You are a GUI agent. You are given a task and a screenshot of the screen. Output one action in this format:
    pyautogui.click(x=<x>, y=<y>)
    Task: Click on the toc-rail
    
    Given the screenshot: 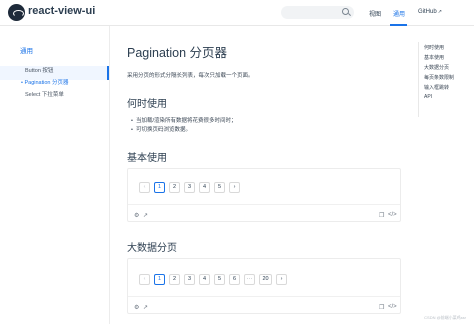 What is the action you would take?
    pyautogui.click(x=418, y=79)
    